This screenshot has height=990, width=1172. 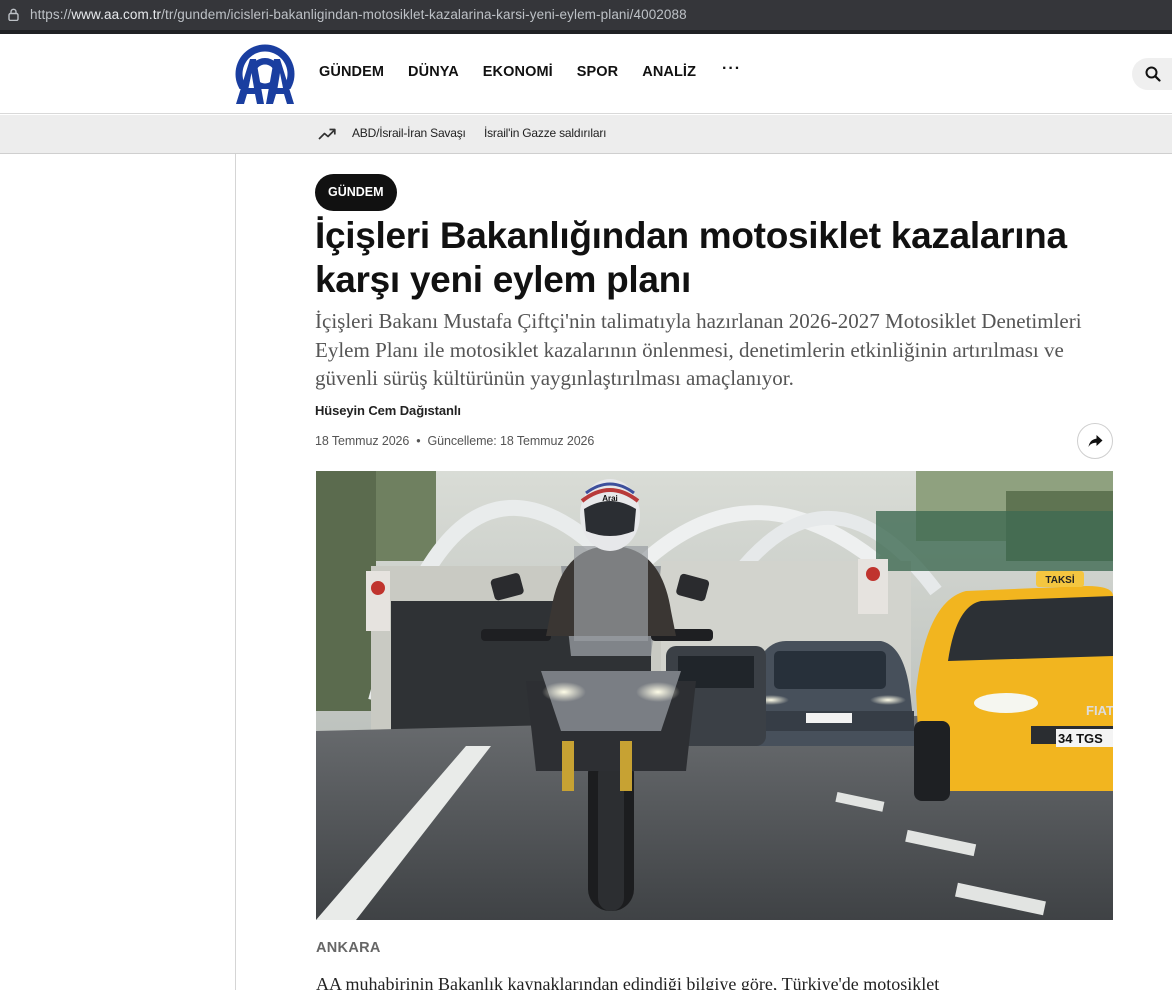 I want to click on nav-item-spor: SPOR, so click(x=598, y=73).